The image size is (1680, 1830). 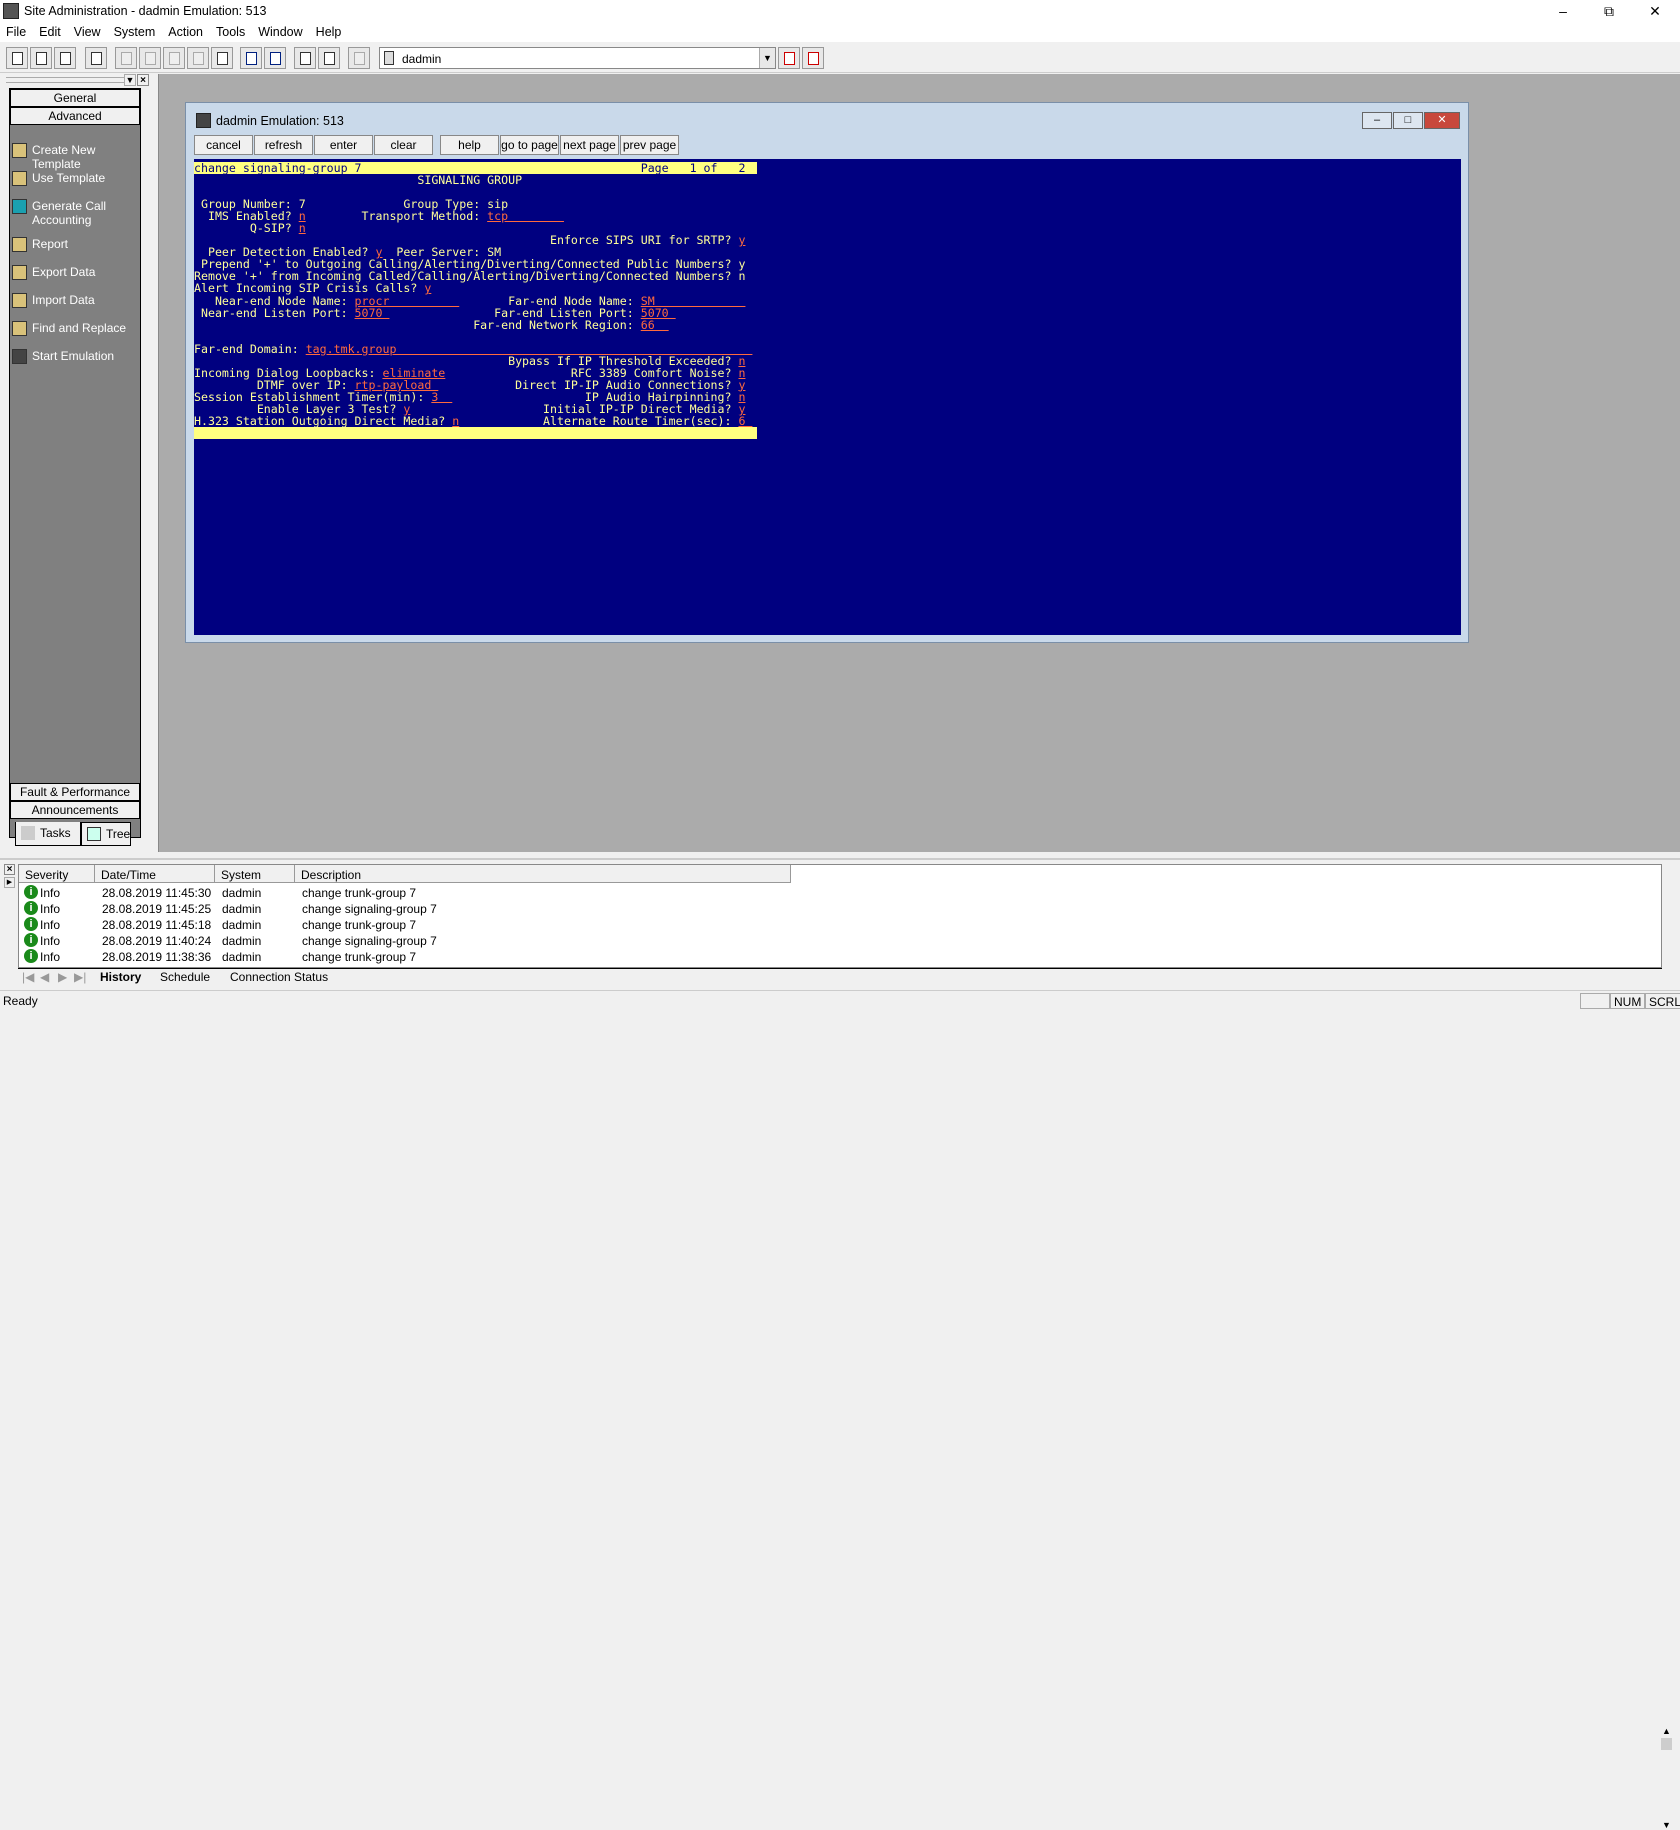 What do you see at coordinates (223, 145) in the screenshot?
I see `cancel-button: cancel` at bounding box center [223, 145].